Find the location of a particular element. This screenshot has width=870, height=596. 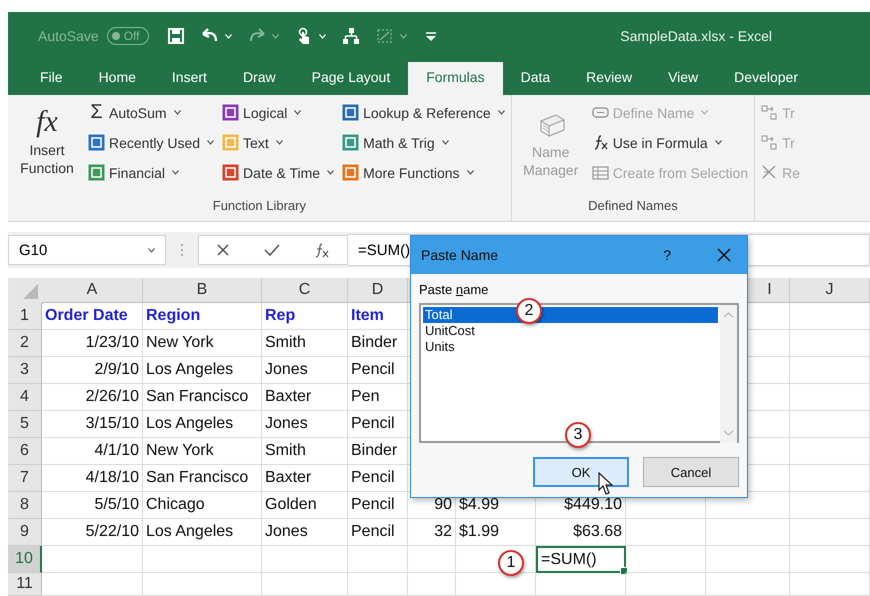

ribbon-tab: View is located at coordinates (683, 78).